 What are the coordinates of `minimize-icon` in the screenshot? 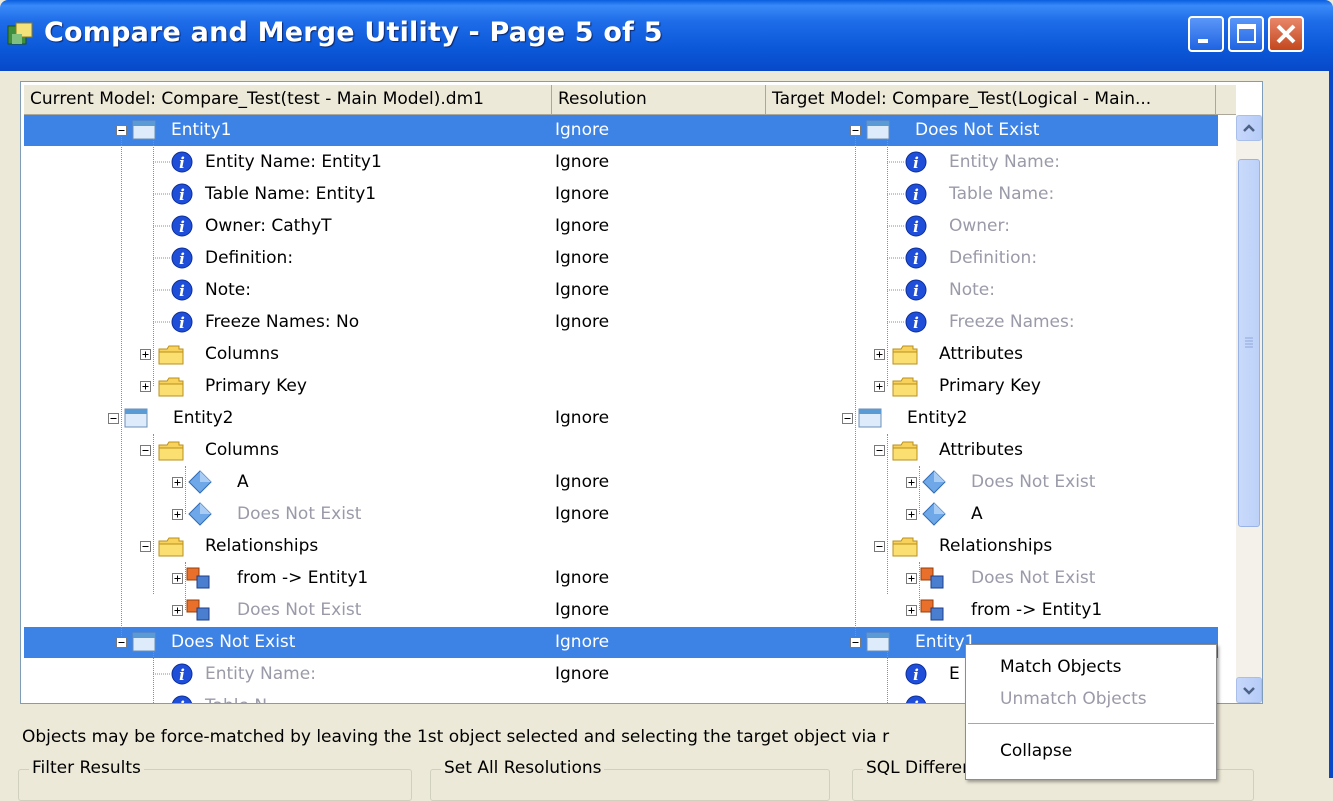 It's located at (1203, 41).